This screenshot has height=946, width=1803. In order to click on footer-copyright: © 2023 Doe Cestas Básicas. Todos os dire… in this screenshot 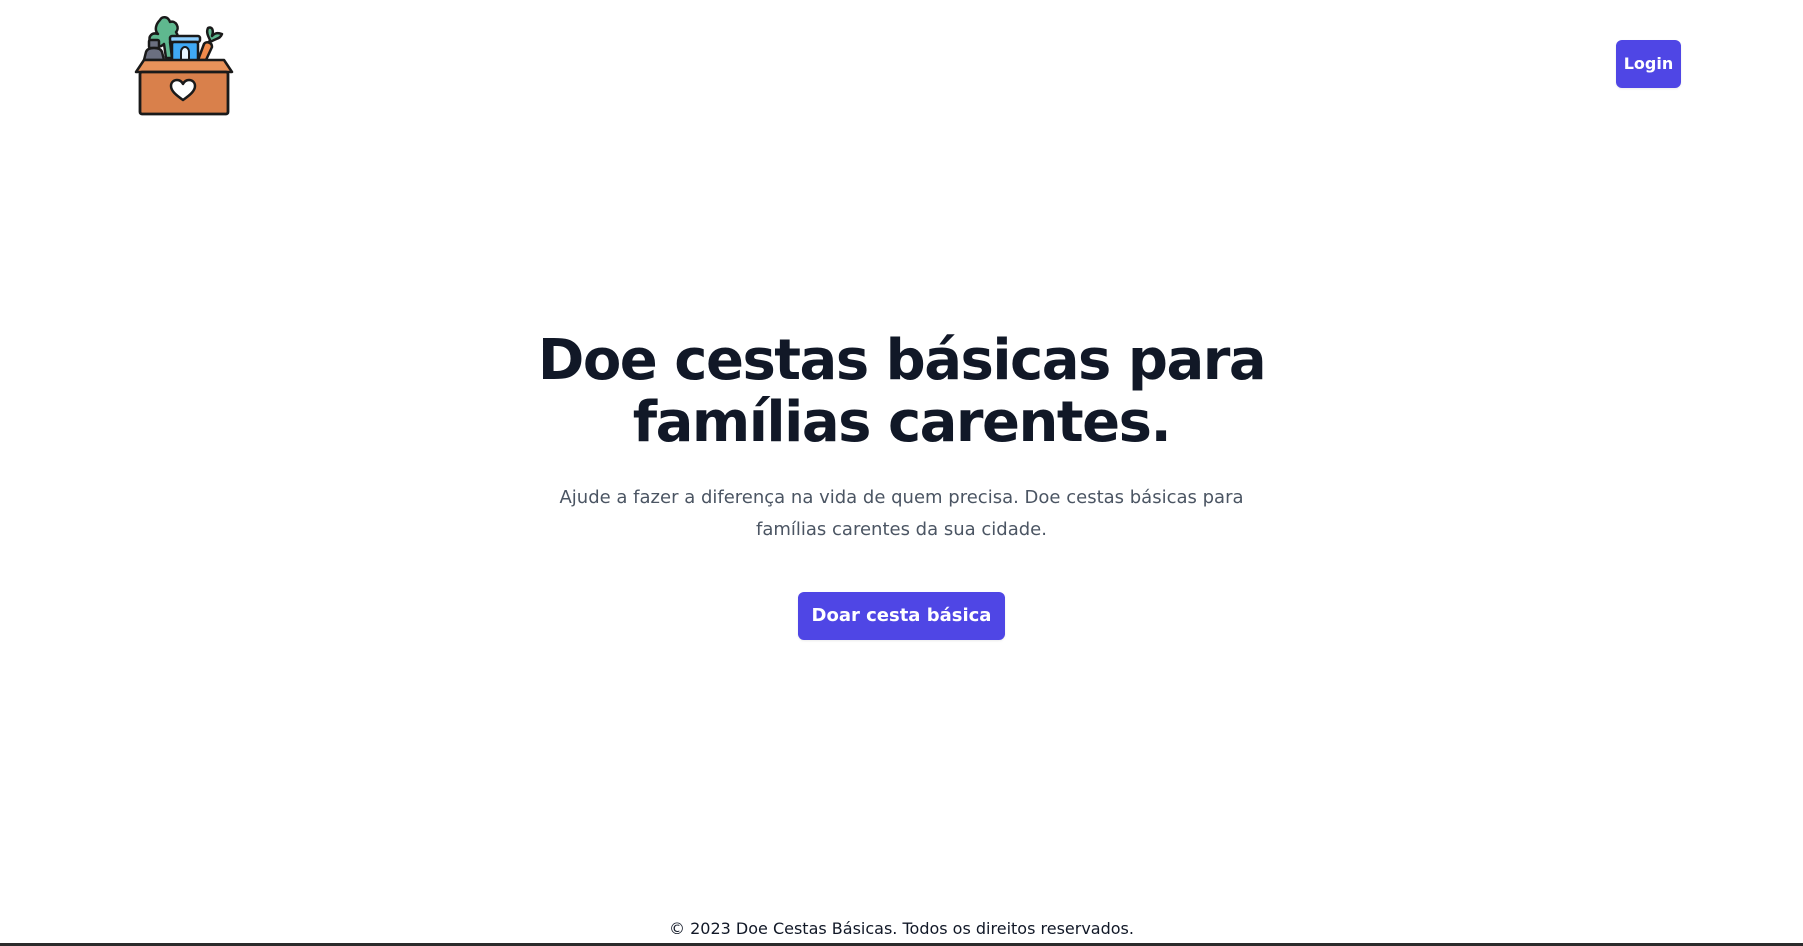, I will do `click(901, 928)`.